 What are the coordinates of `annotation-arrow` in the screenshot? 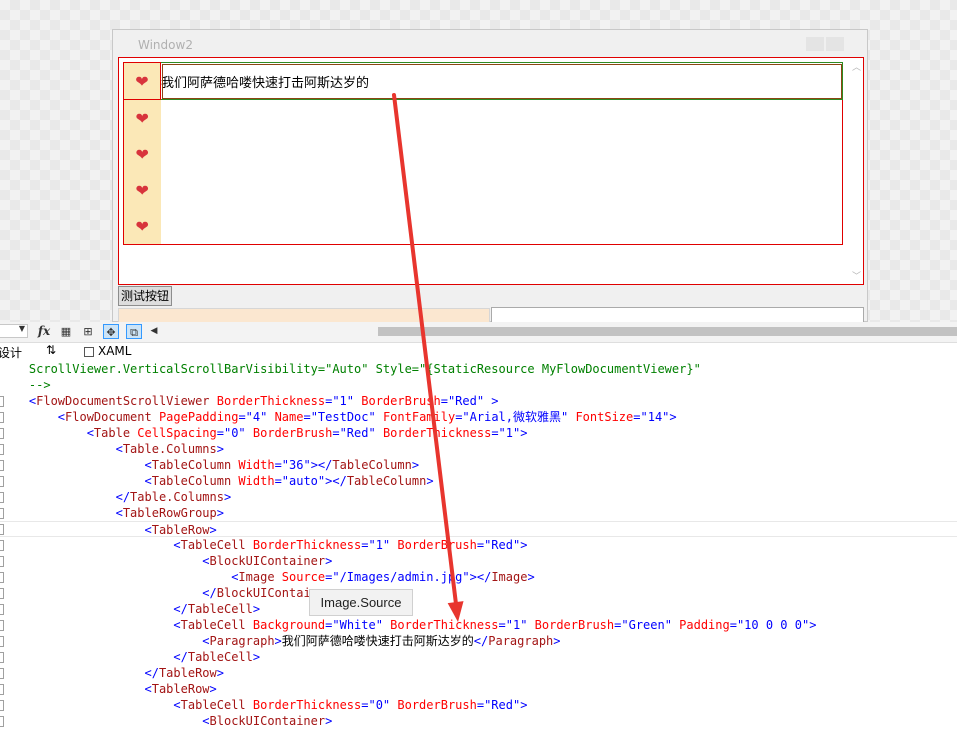 It's located at (428, 357).